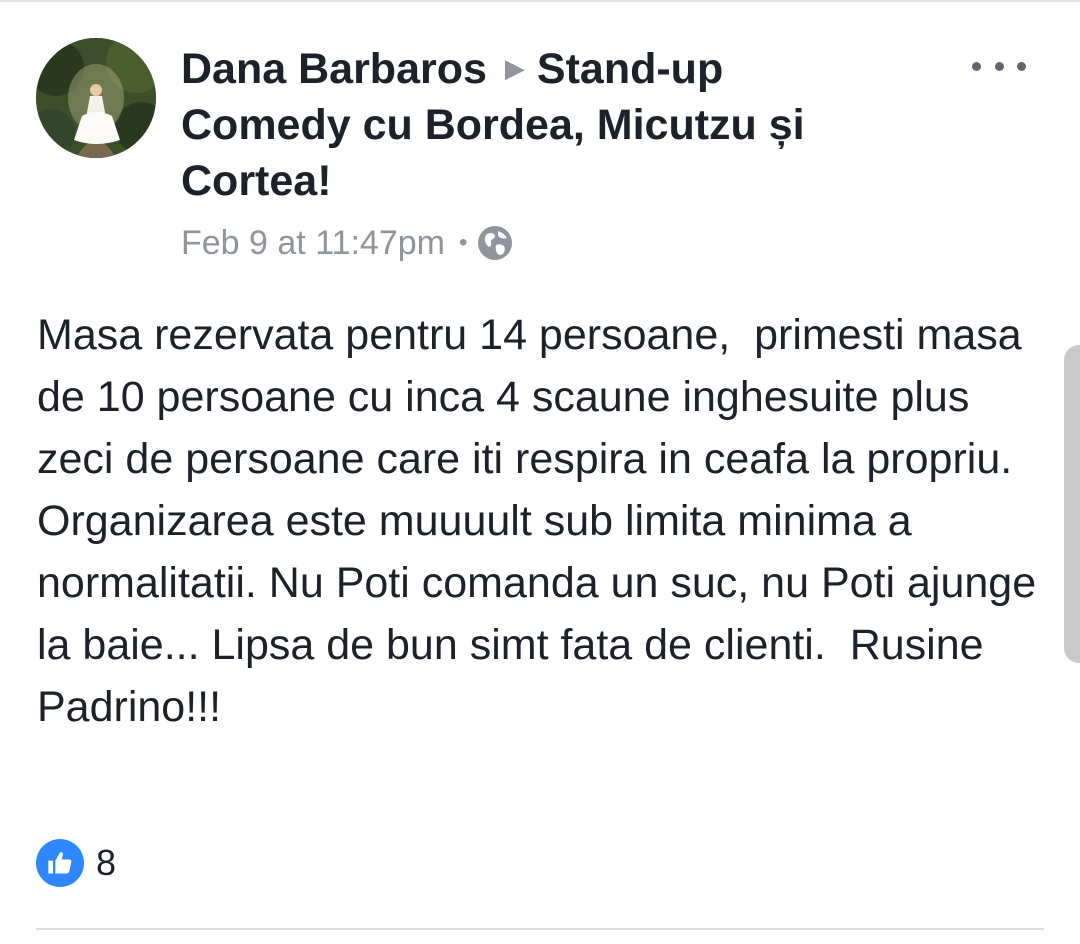  I want to click on globe-icon, so click(495, 243).